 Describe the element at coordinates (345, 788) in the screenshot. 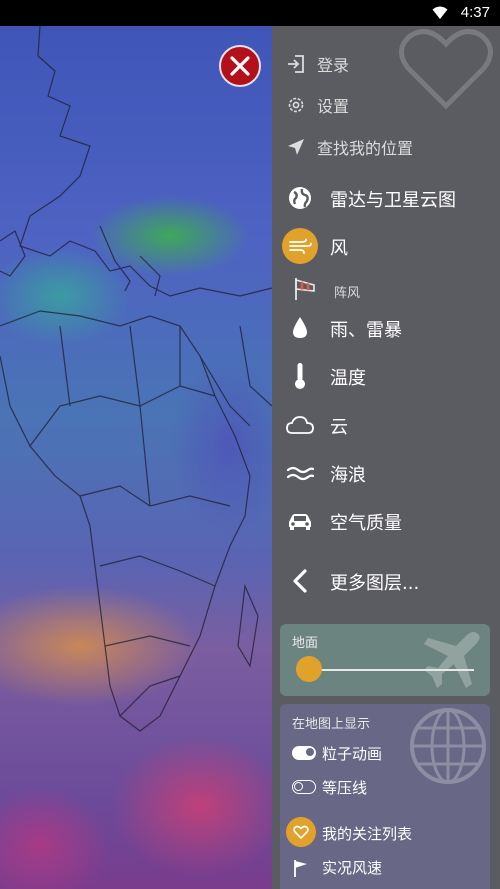

I see `isobars-label: 等压线` at that location.